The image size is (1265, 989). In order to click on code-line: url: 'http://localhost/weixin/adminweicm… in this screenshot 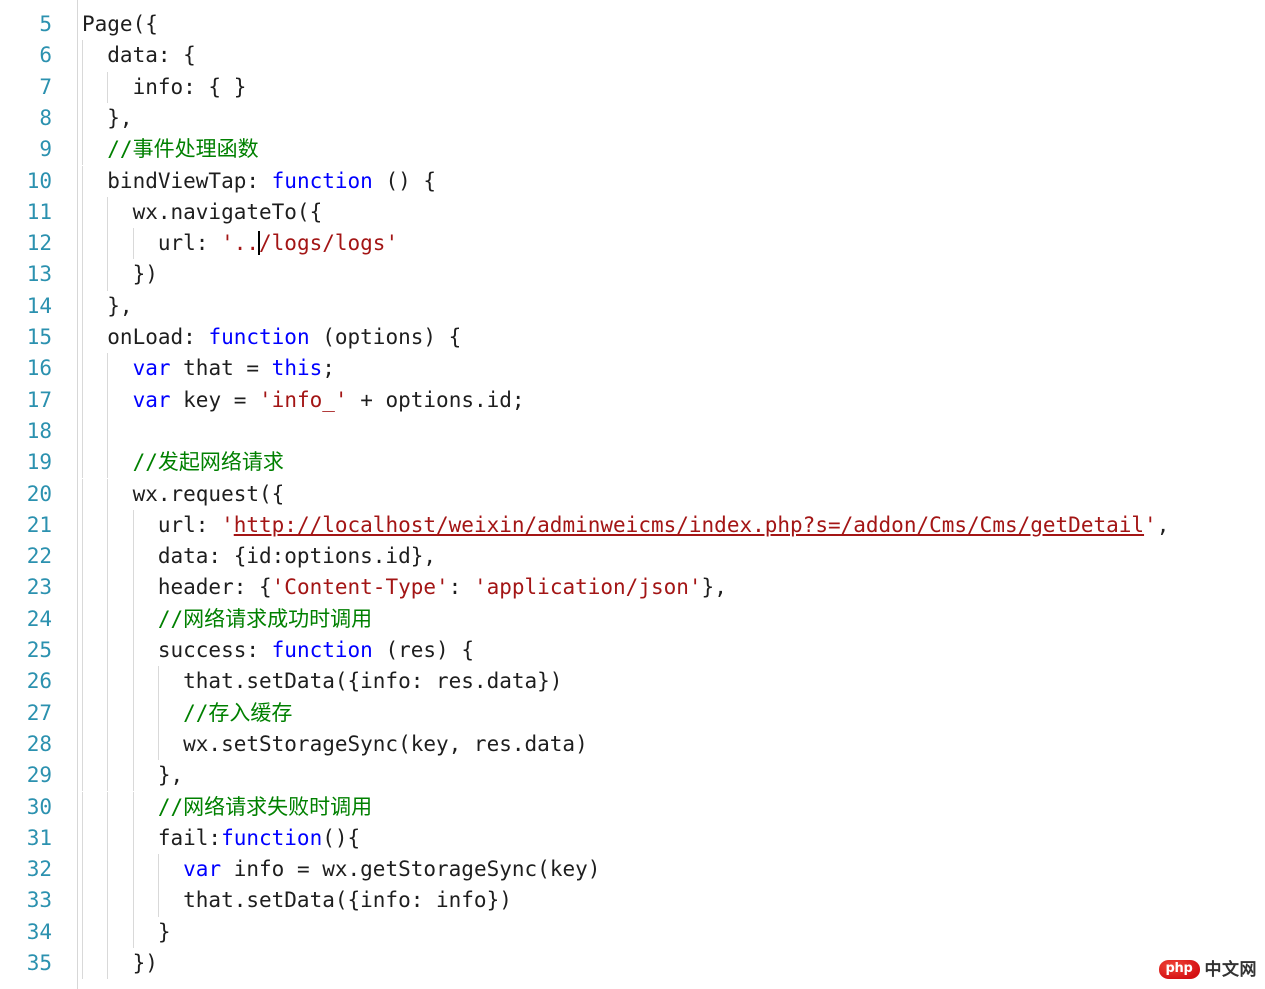, I will do `click(626, 525)`.